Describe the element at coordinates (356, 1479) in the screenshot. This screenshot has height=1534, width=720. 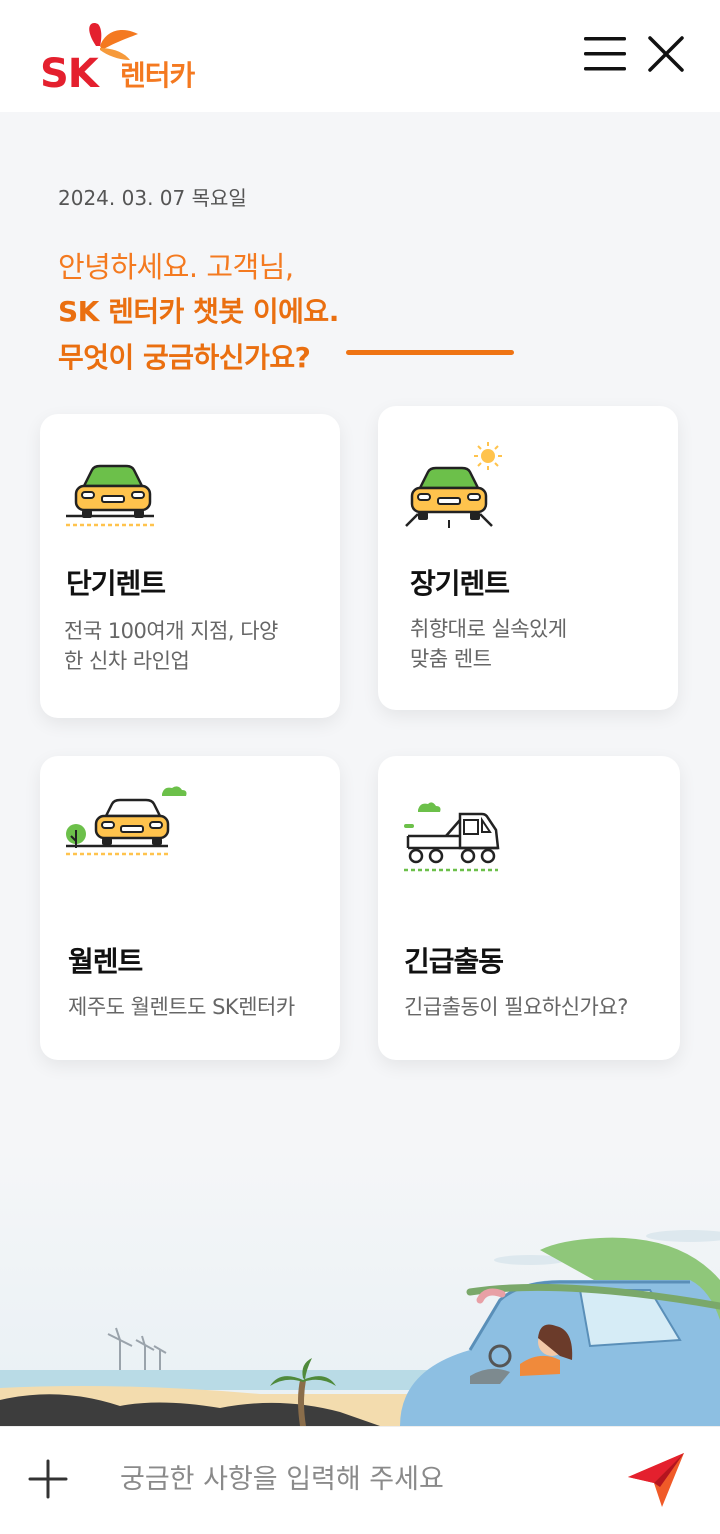
I see `chat-message-input` at that location.